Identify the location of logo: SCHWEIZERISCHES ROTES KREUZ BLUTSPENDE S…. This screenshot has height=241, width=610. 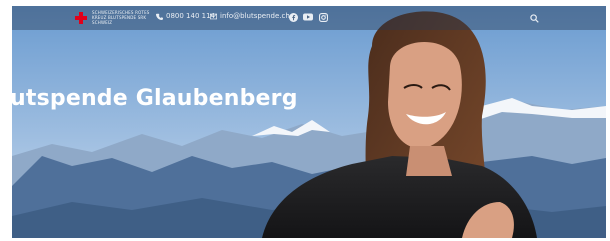
(117, 17).